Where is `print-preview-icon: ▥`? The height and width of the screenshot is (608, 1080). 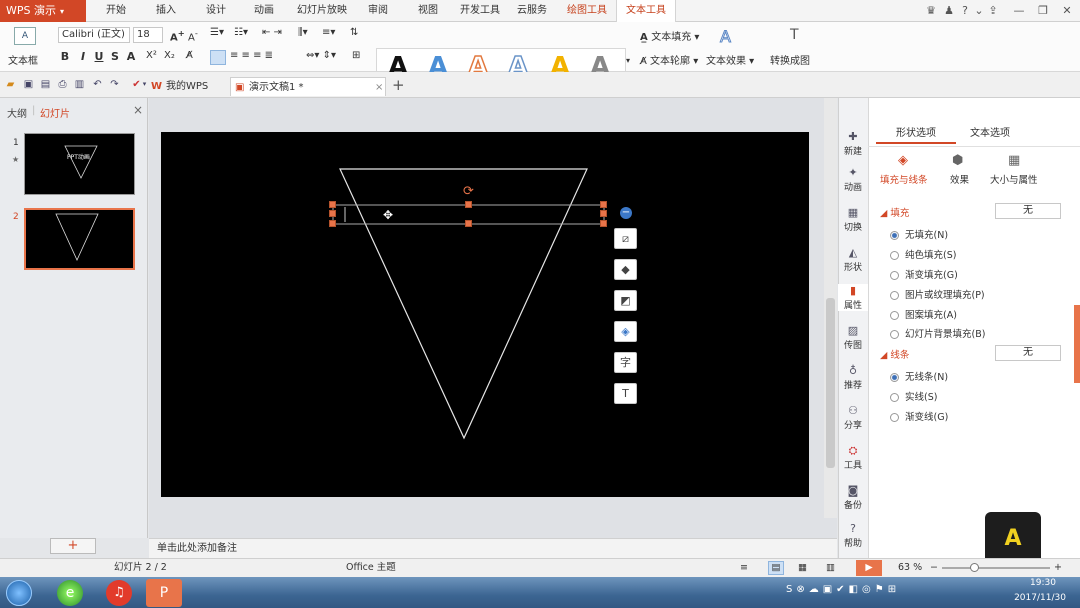 print-preview-icon: ▥ is located at coordinates (79, 84).